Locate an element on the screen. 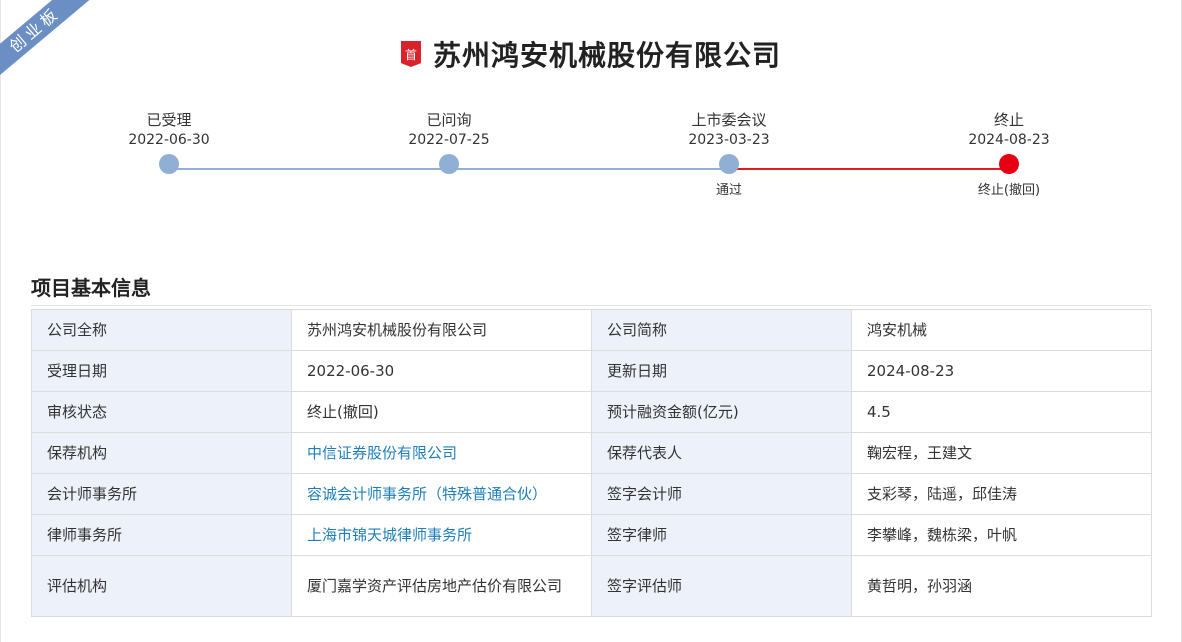  field-value: 4.5 is located at coordinates (1001, 412).